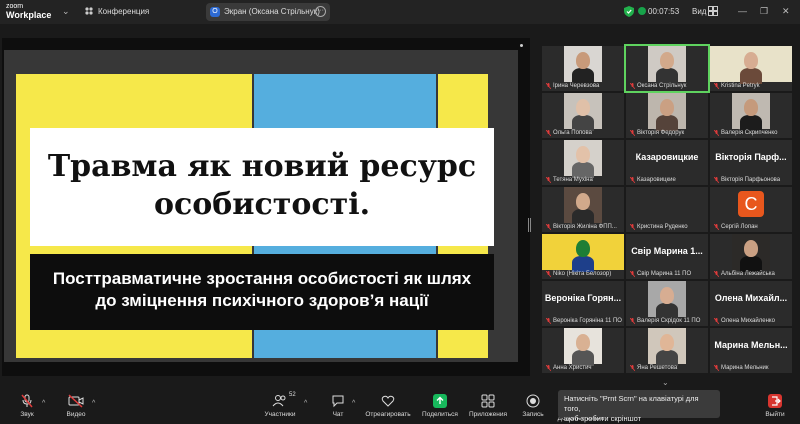 The height and width of the screenshot is (424, 800). I want to click on participant-name: Сергій Лопан, so click(739, 227).